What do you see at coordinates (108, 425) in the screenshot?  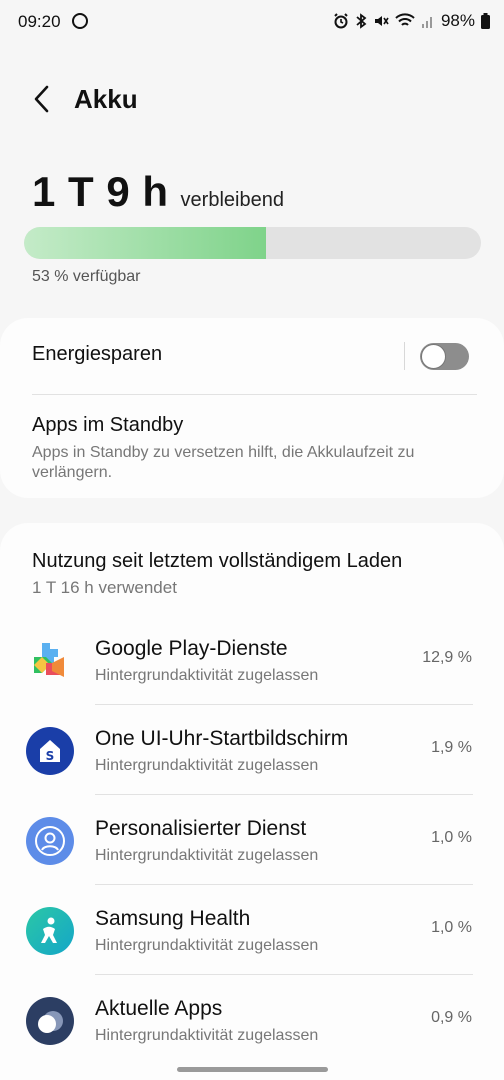 I see `standby-title: Apps im Standby` at bounding box center [108, 425].